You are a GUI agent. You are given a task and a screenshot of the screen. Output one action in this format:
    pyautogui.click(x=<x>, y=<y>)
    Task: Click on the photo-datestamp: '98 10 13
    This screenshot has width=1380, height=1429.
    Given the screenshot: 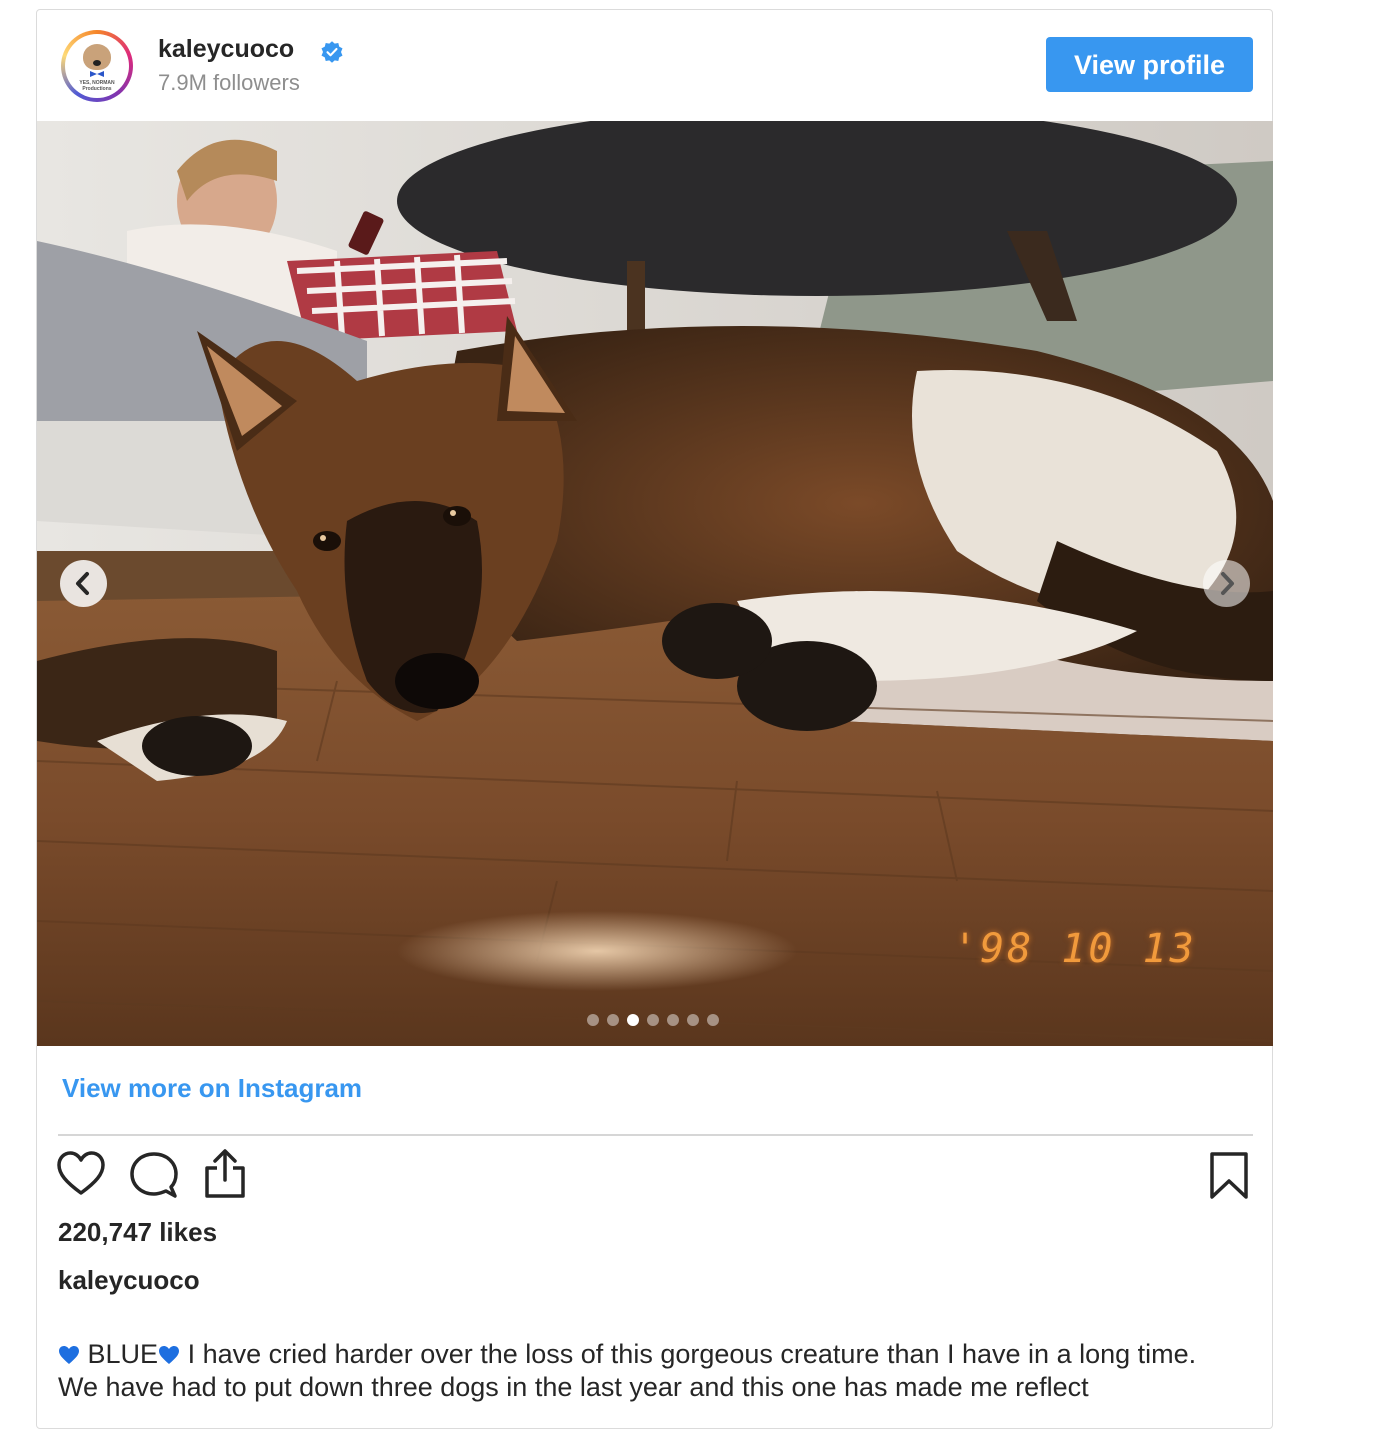 What is the action you would take?
    pyautogui.click(x=1075, y=949)
    